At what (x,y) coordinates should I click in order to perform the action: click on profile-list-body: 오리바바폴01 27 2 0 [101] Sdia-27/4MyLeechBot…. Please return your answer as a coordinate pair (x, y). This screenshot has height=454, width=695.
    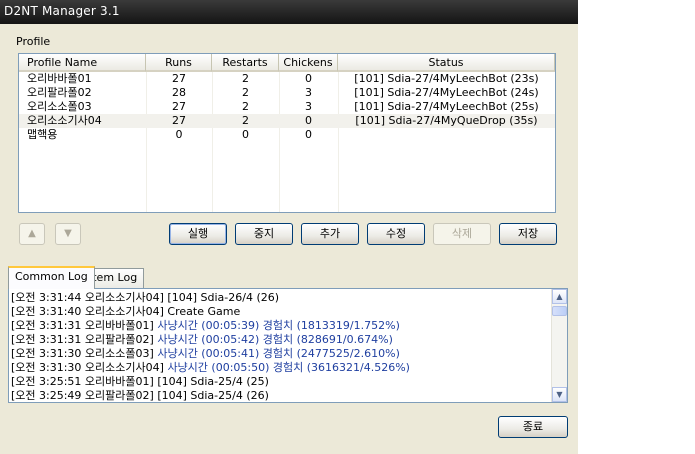
    Looking at the image, I should click on (287, 107).